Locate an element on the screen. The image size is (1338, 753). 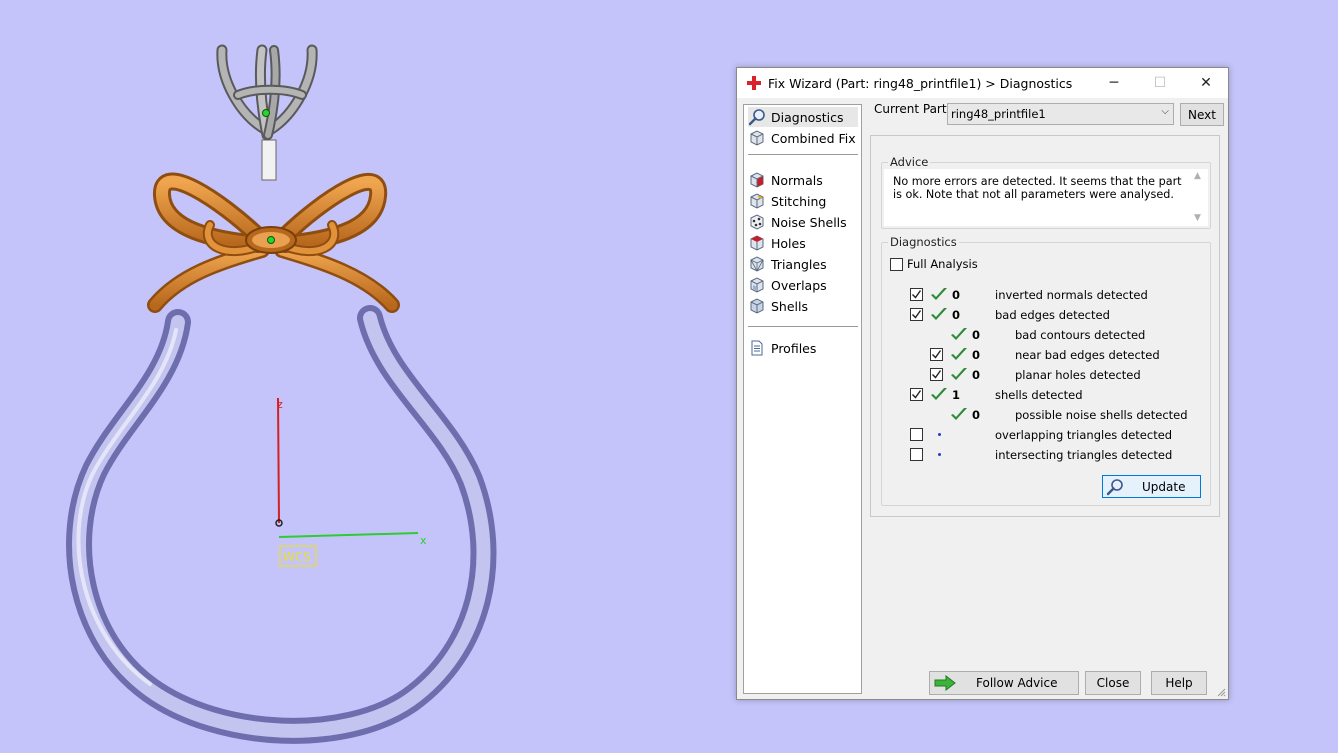
advice-title: Advice is located at coordinates (909, 162).